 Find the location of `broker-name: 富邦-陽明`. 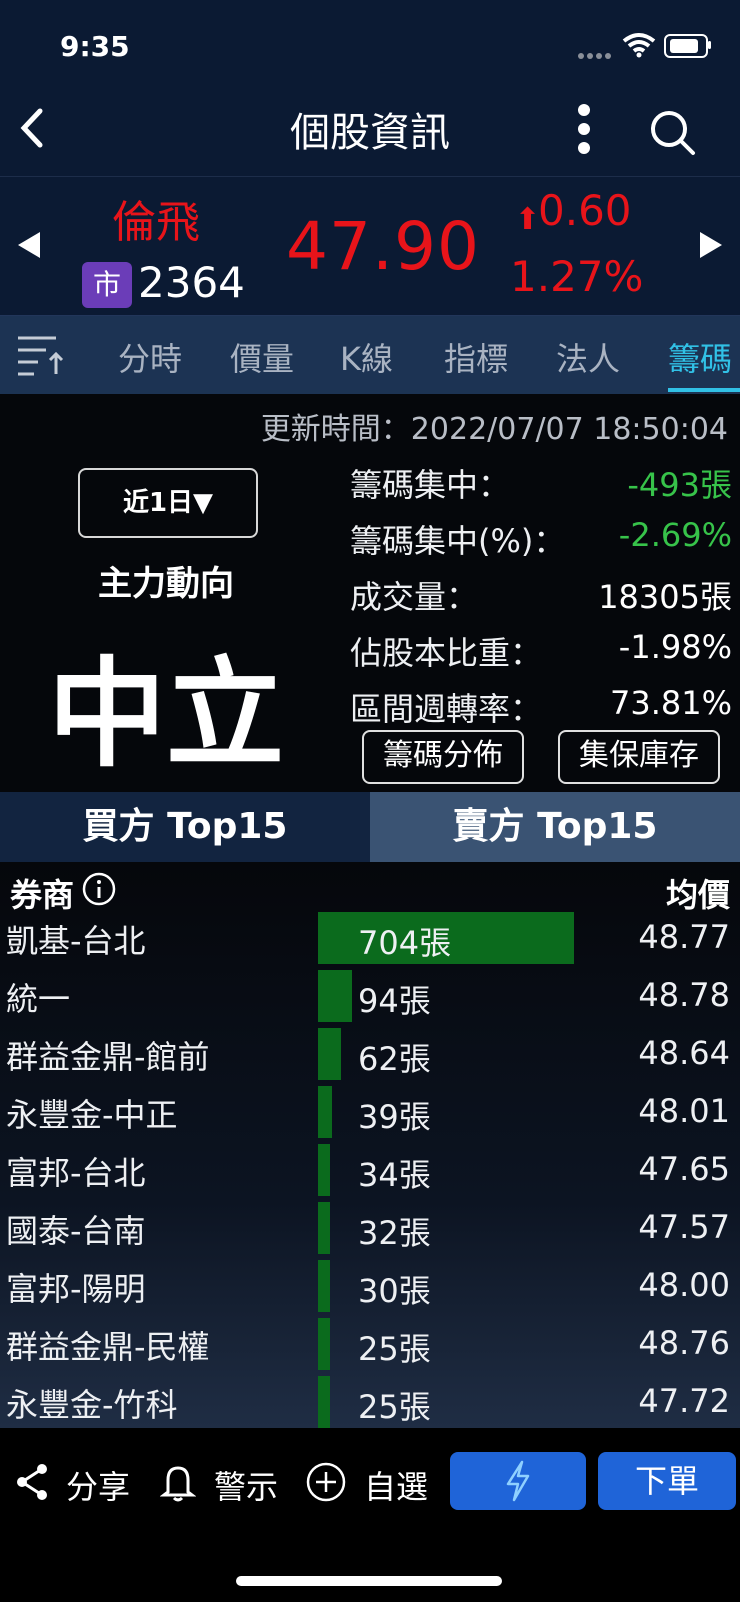

broker-name: 富邦-陽明 is located at coordinates (76, 1289).